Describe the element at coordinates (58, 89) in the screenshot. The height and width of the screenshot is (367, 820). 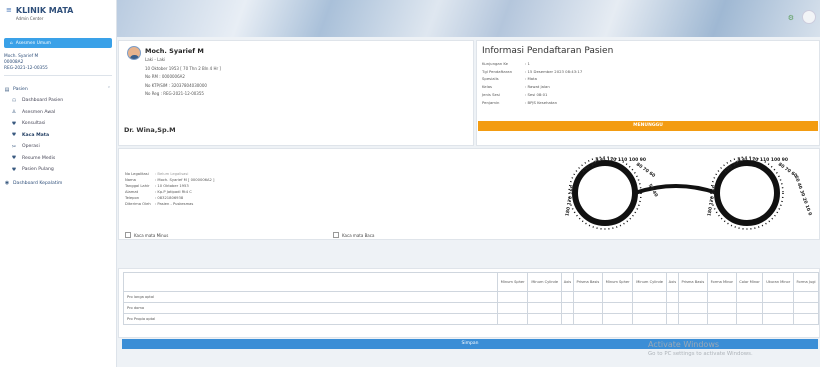
I see `menu-head-pasien: ▤ Pasien ˅` at that location.